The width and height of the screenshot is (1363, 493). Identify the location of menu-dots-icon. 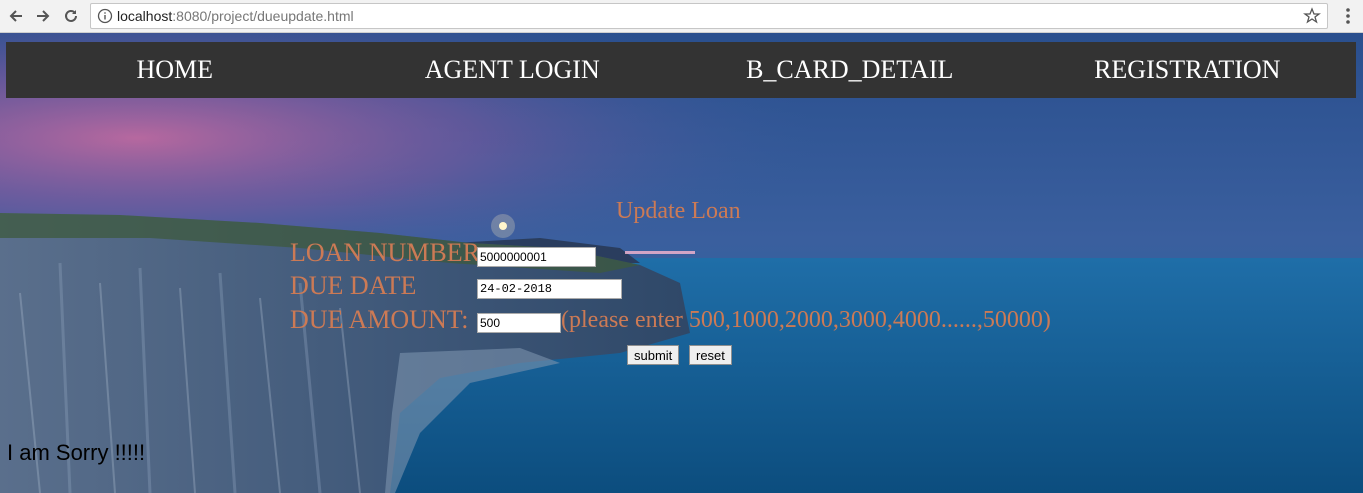
(1348, 16).